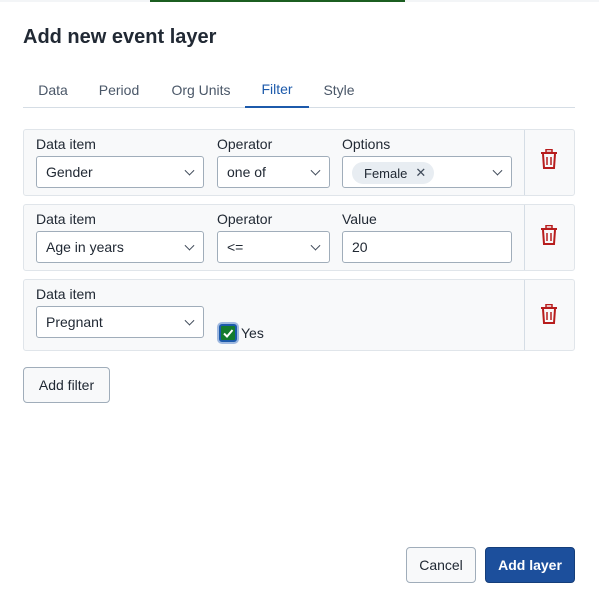 This screenshot has width=599, height=606. I want to click on add-filter-button: Add filter, so click(66, 385).